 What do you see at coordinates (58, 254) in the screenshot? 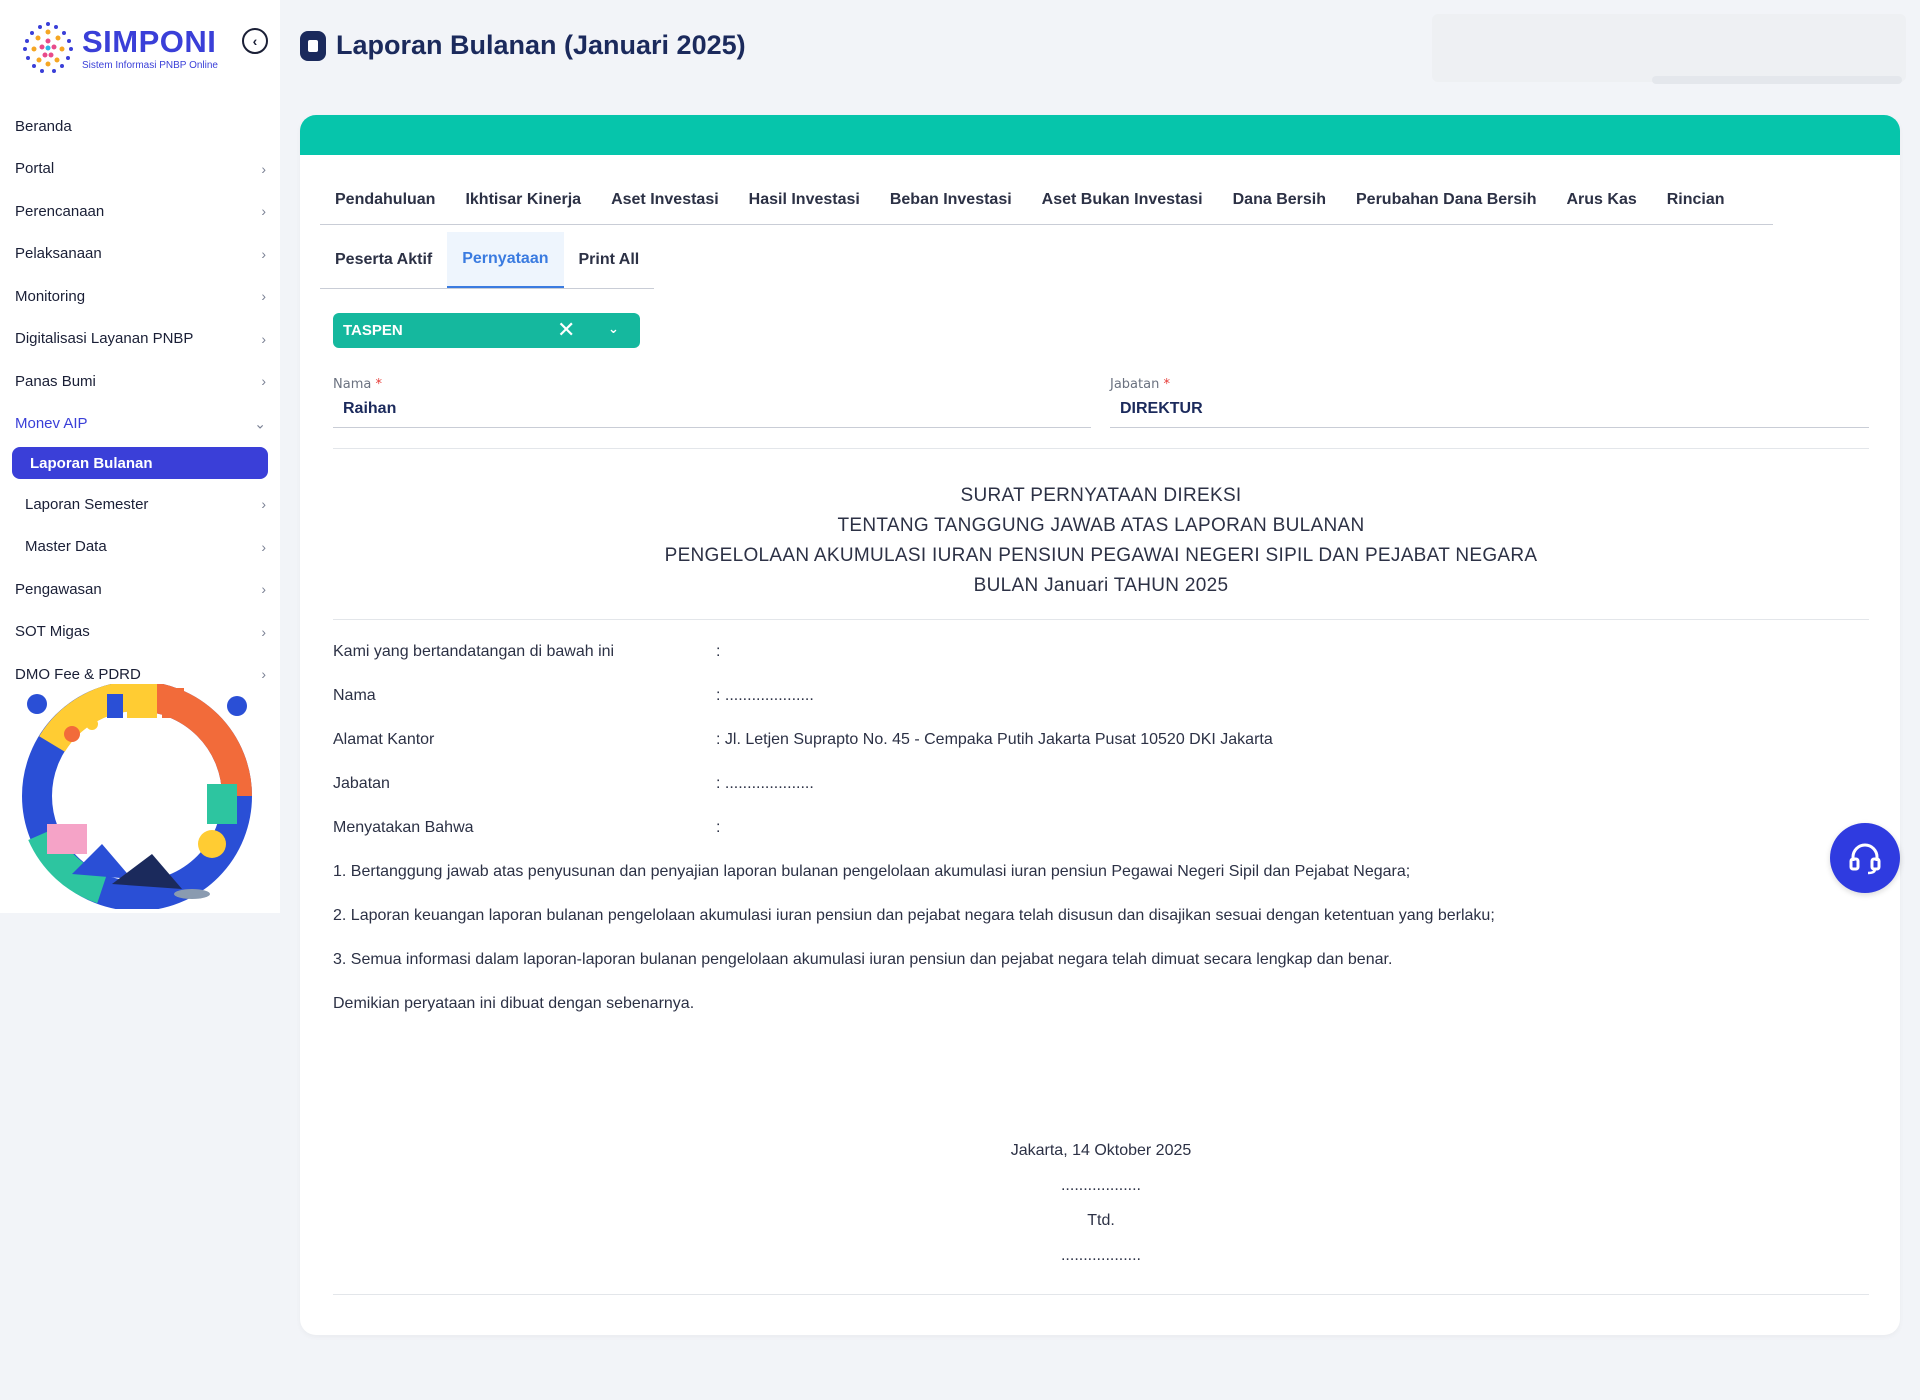
I see `sidebar-item-label: Pelaksanaan` at bounding box center [58, 254].